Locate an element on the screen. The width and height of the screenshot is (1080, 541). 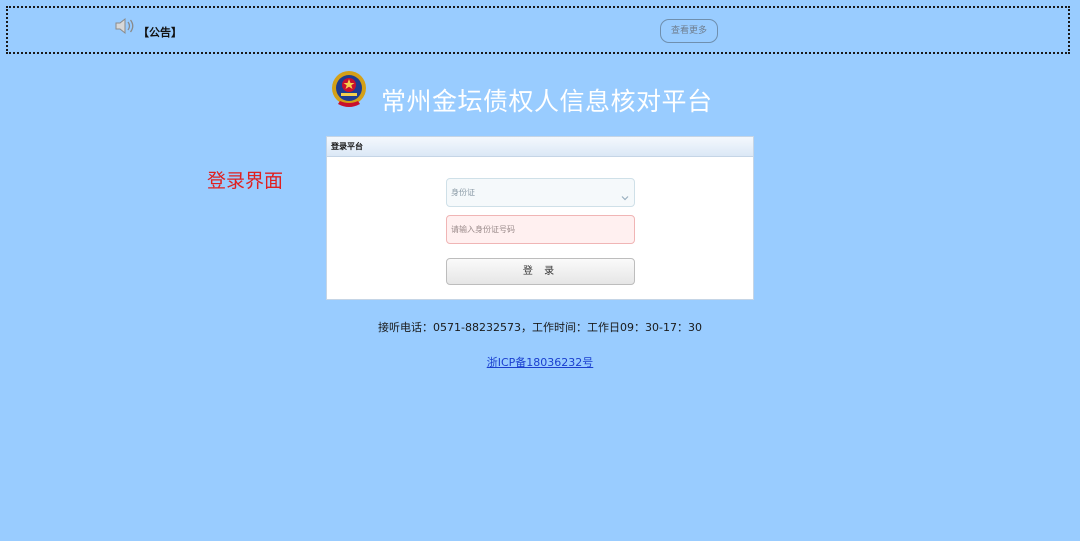
notice-bar: 【公告】 查看更多 is located at coordinates (538, 30).